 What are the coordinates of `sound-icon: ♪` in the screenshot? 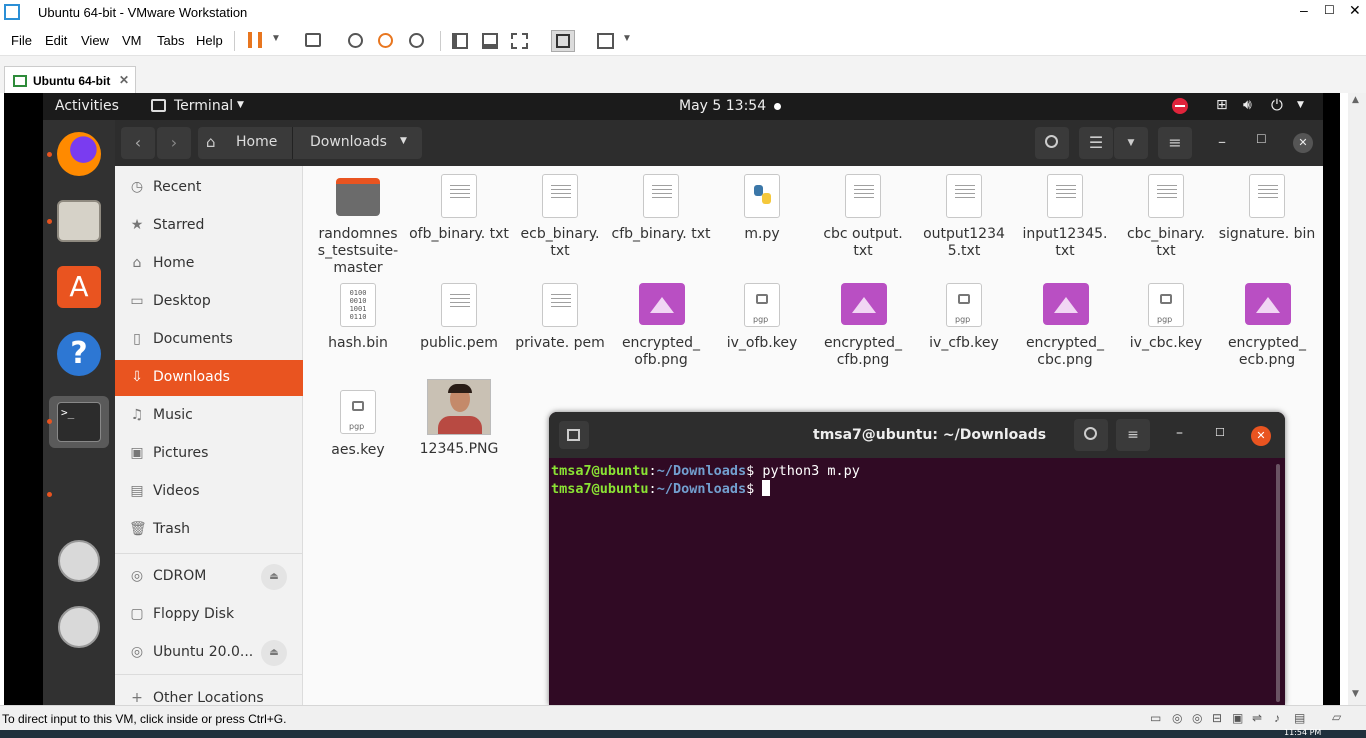 It's located at (1277, 718).